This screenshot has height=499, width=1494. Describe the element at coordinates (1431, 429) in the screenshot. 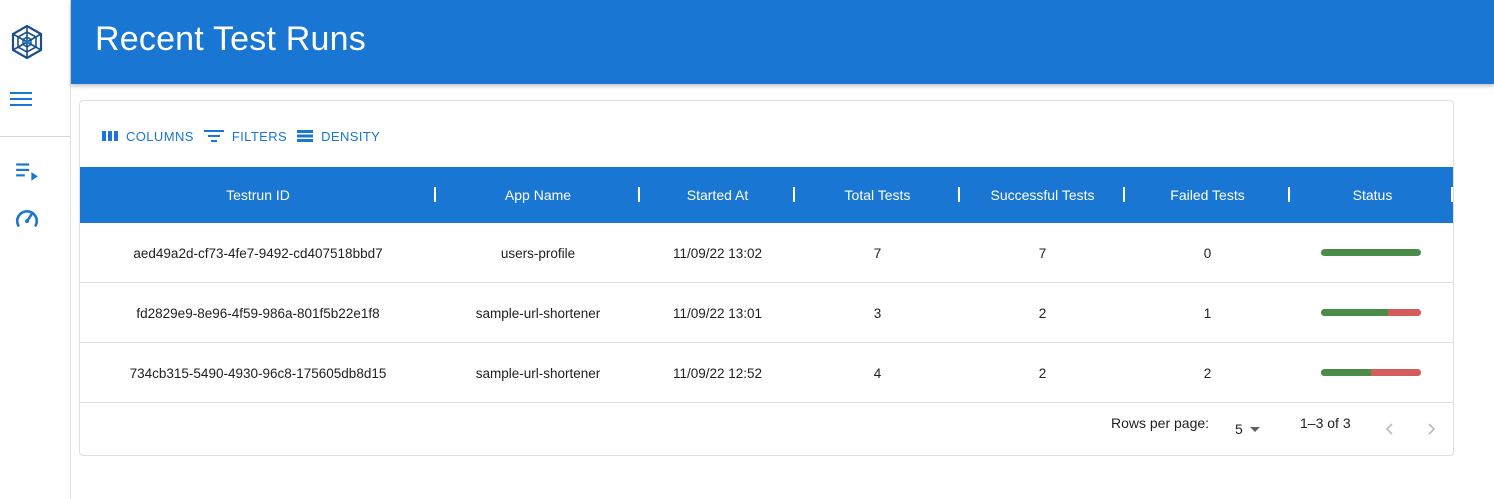

I see `chevron-right-icon` at that location.